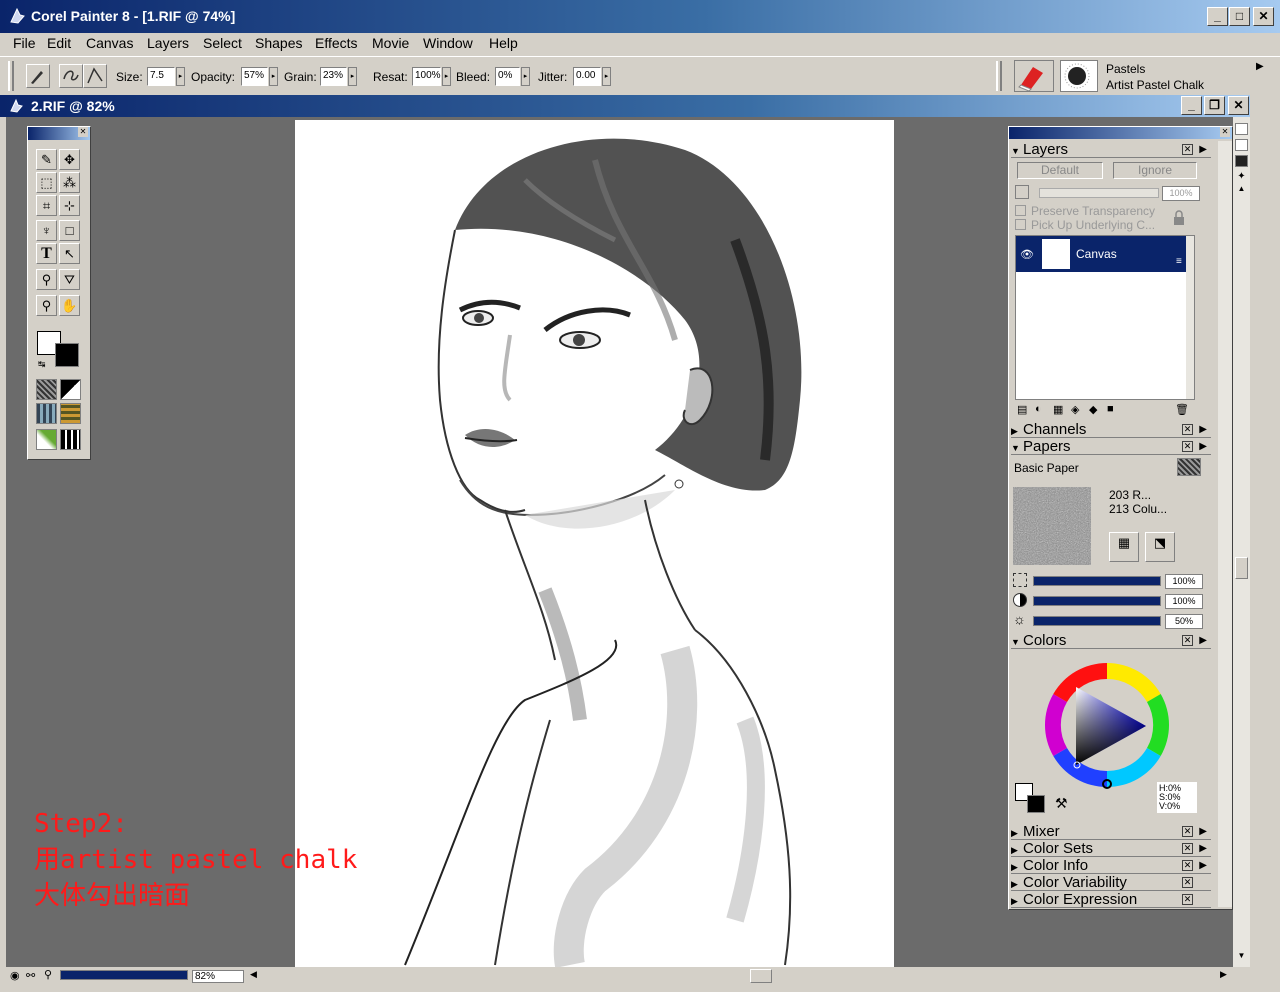 The image size is (1280, 992). Describe the element at coordinates (69, 159) in the screenshot. I see `layer-adjuster-tool: ✥` at that location.